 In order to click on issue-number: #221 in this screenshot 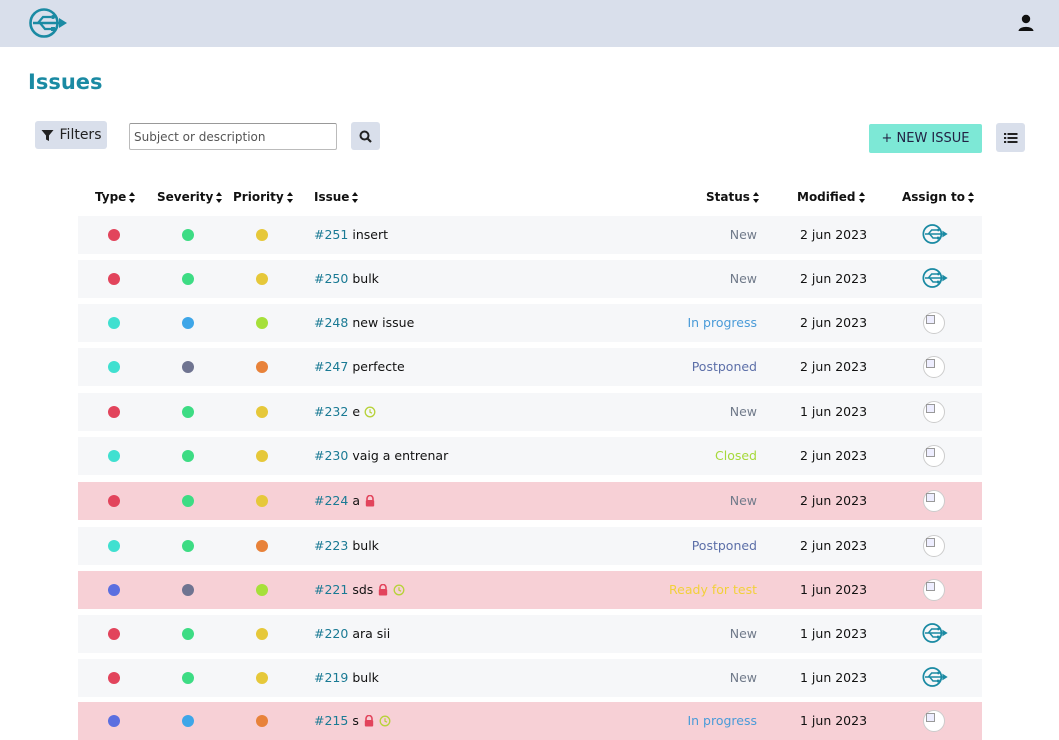, I will do `click(331, 589)`.